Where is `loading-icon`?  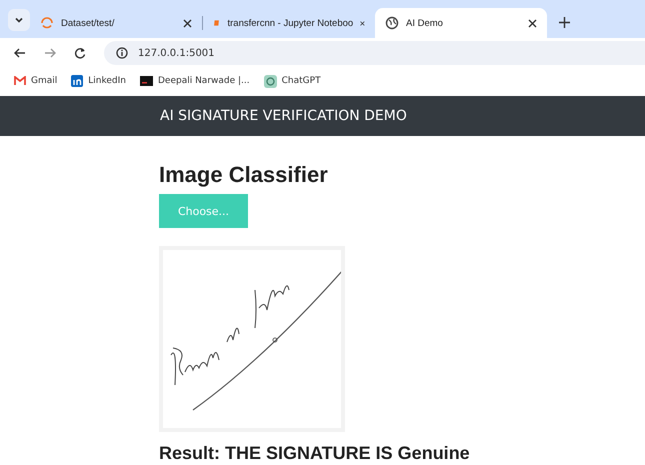 loading-icon is located at coordinates (47, 23).